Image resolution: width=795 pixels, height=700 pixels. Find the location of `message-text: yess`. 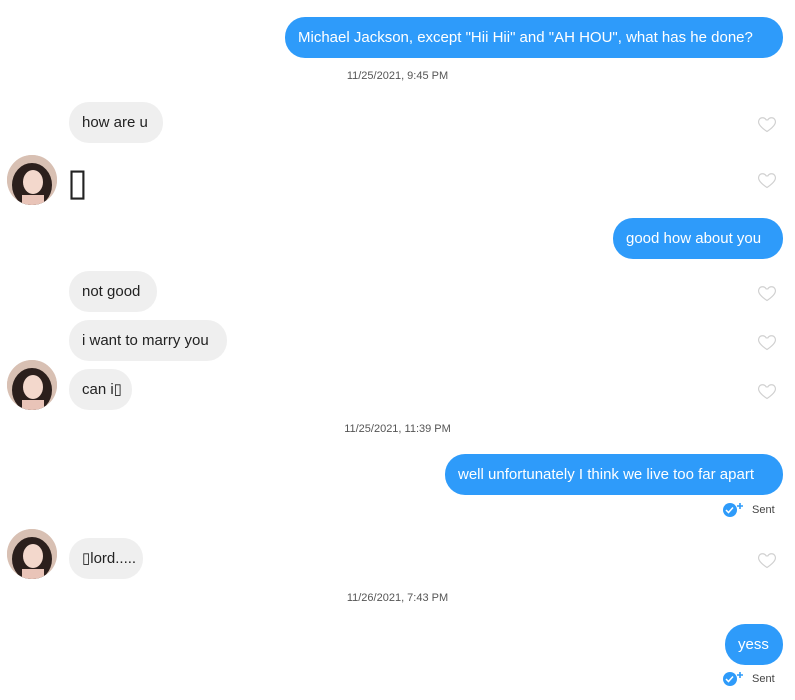

message-text: yess is located at coordinates (753, 644).